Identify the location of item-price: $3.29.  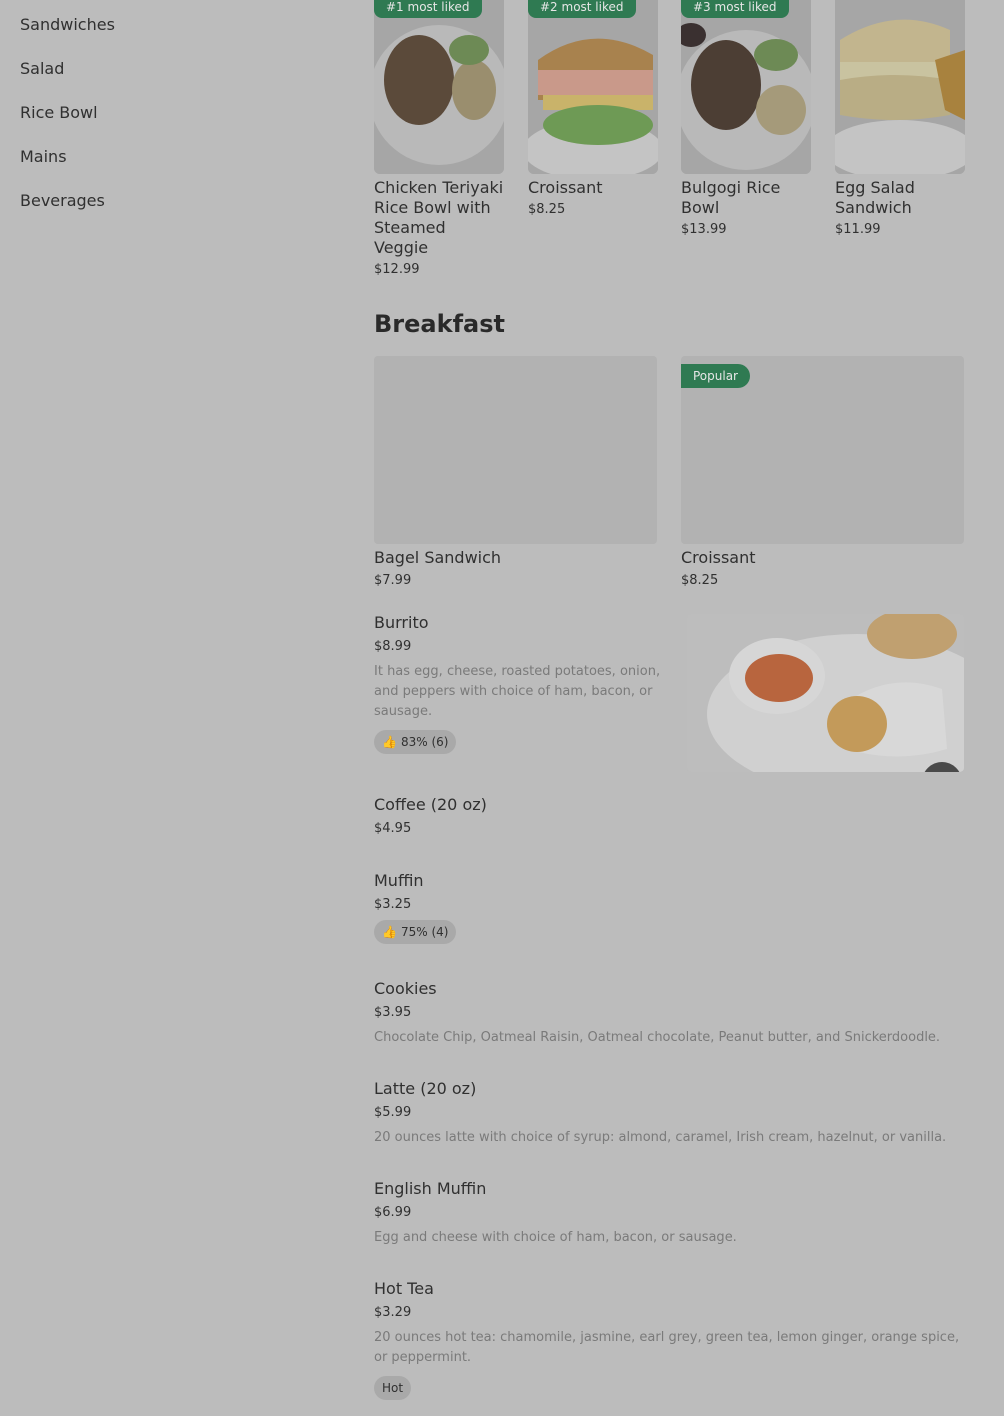
(393, 1312).